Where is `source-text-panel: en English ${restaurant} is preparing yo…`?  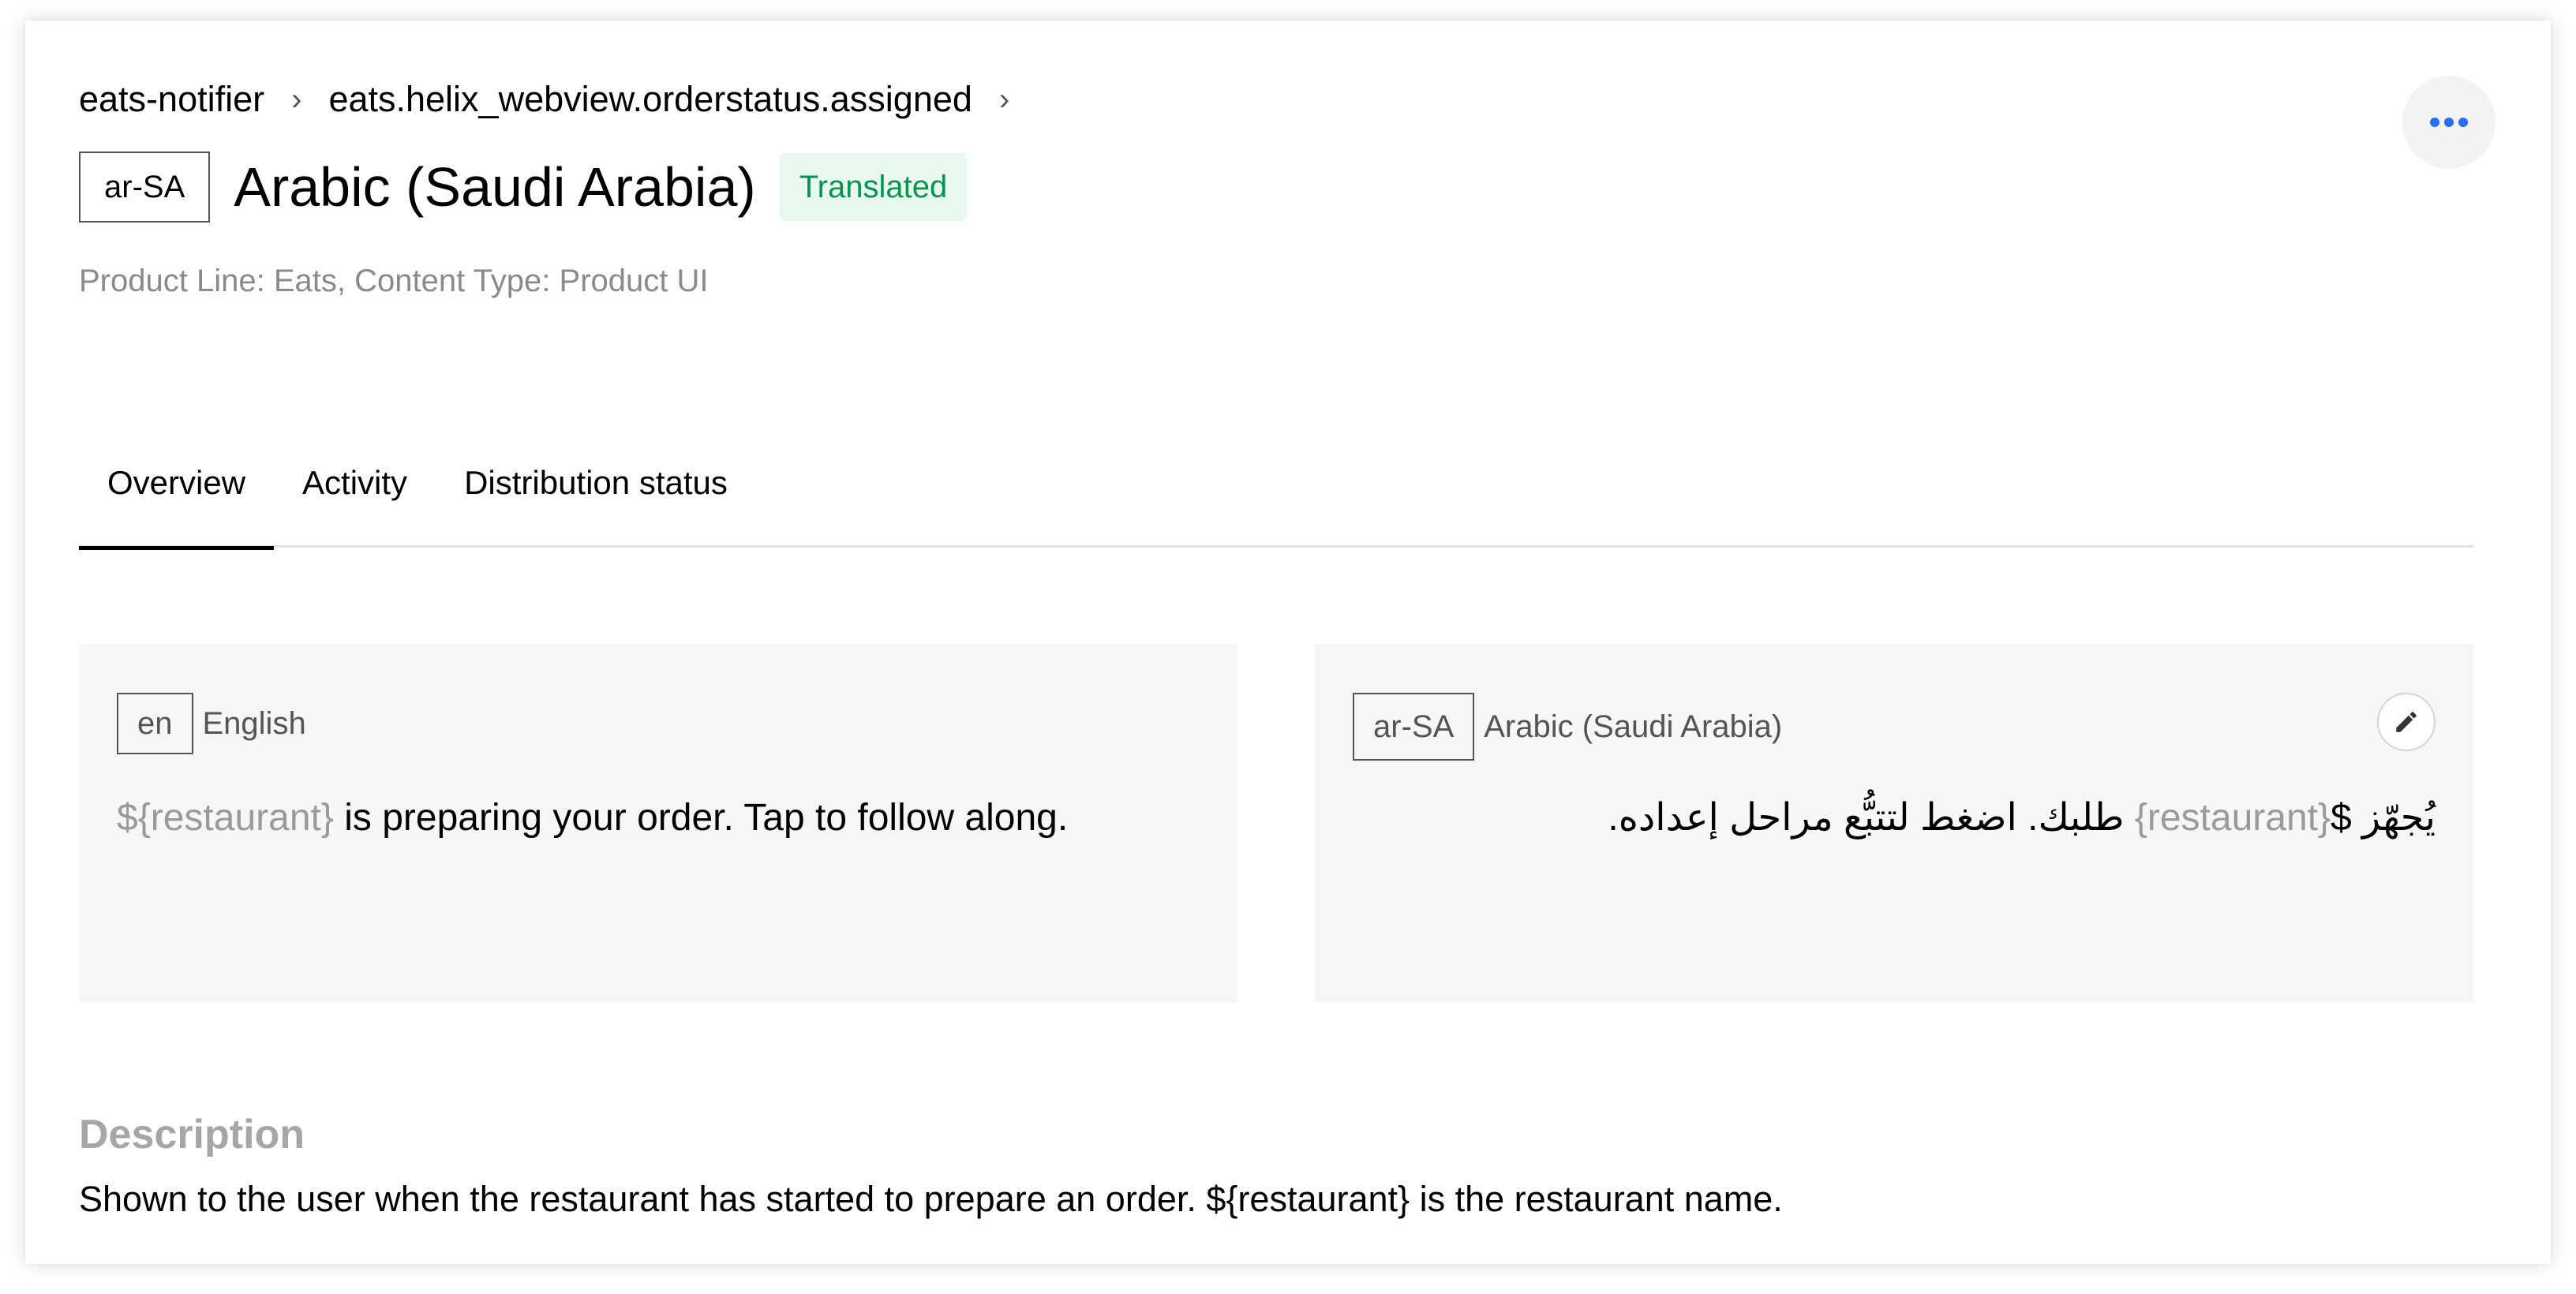 source-text-panel: en English ${restaurant} is preparing yo… is located at coordinates (658, 823).